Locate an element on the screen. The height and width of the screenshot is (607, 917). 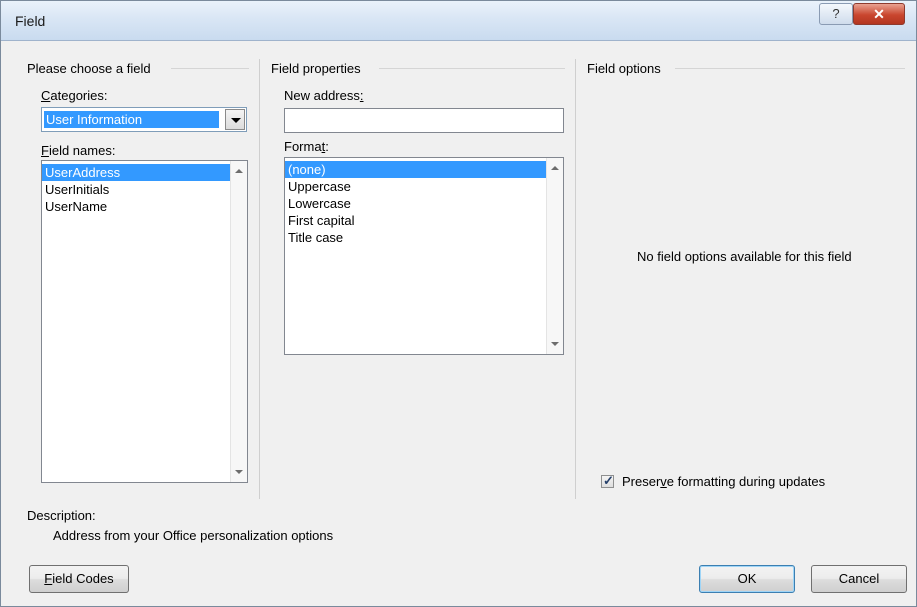
column-separator-right is located at coordinates (575, 279).